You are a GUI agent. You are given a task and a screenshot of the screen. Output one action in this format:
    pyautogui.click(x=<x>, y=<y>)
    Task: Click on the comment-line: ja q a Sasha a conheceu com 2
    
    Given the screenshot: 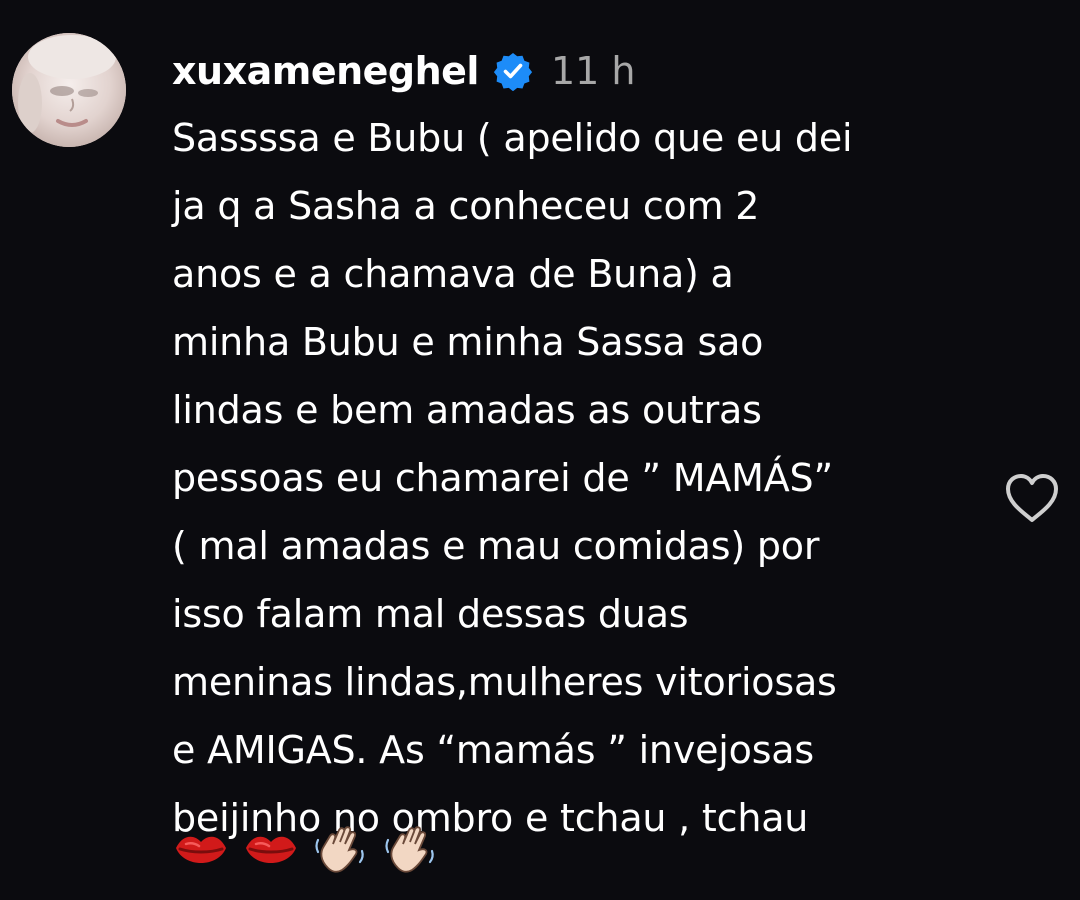 What is the action you would take?
    pyautogui.click(x=466, y=206)
    